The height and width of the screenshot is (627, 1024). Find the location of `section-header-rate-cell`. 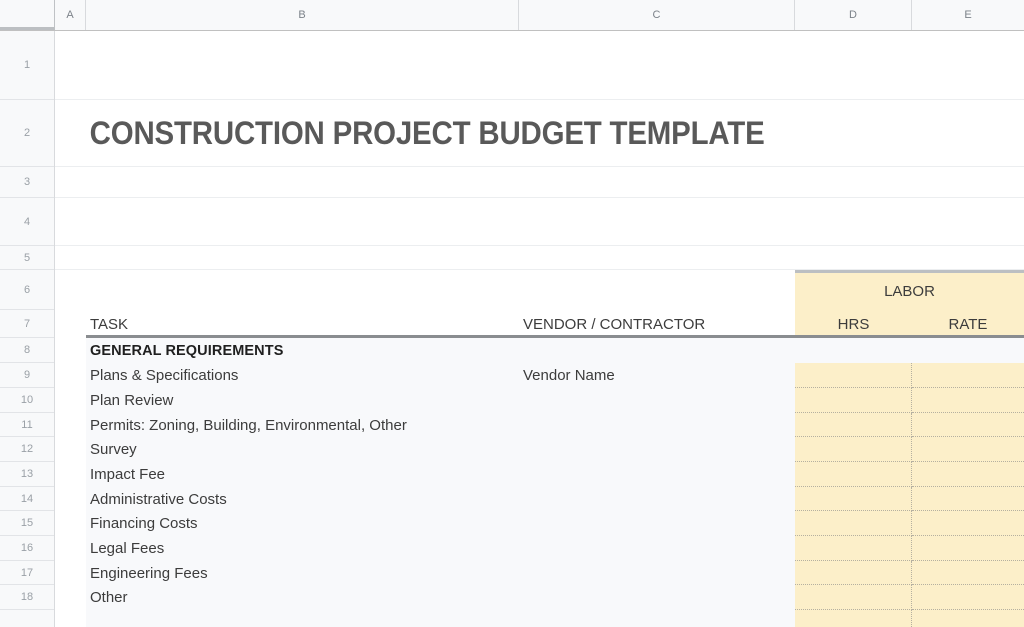

section-header-rate-cell is located at coordinates (968, 350).